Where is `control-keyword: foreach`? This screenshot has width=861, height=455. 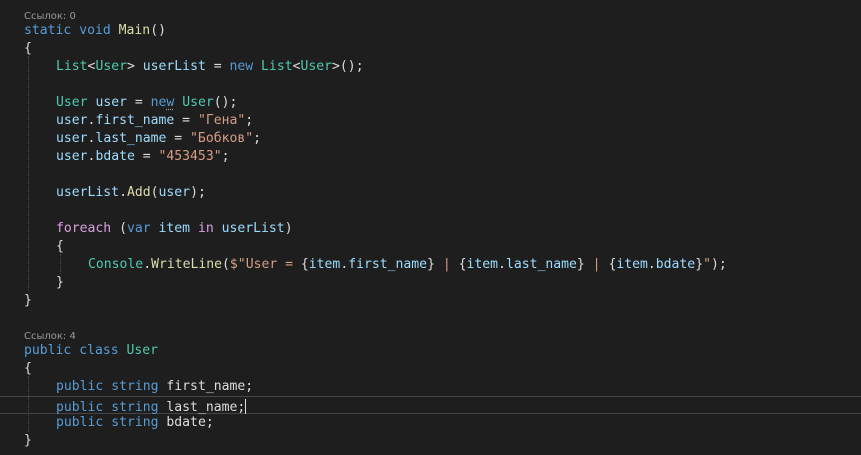 control-keyword: foreach is located at coordinates (84, 228).